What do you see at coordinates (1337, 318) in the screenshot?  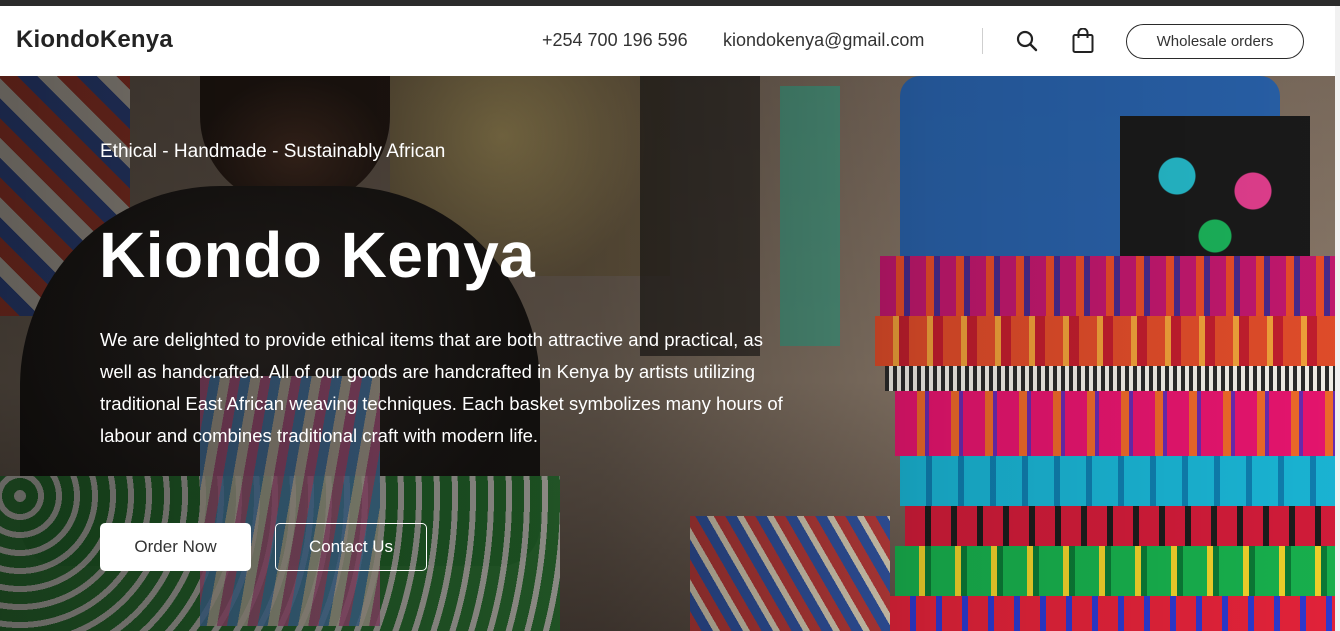 I see `scrollbar` at bounding box center [1337, 318].